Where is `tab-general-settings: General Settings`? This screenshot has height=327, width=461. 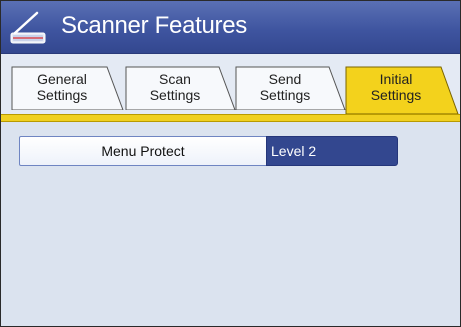
tab-general-settings: General Settings is located at coordinates (68, 88).